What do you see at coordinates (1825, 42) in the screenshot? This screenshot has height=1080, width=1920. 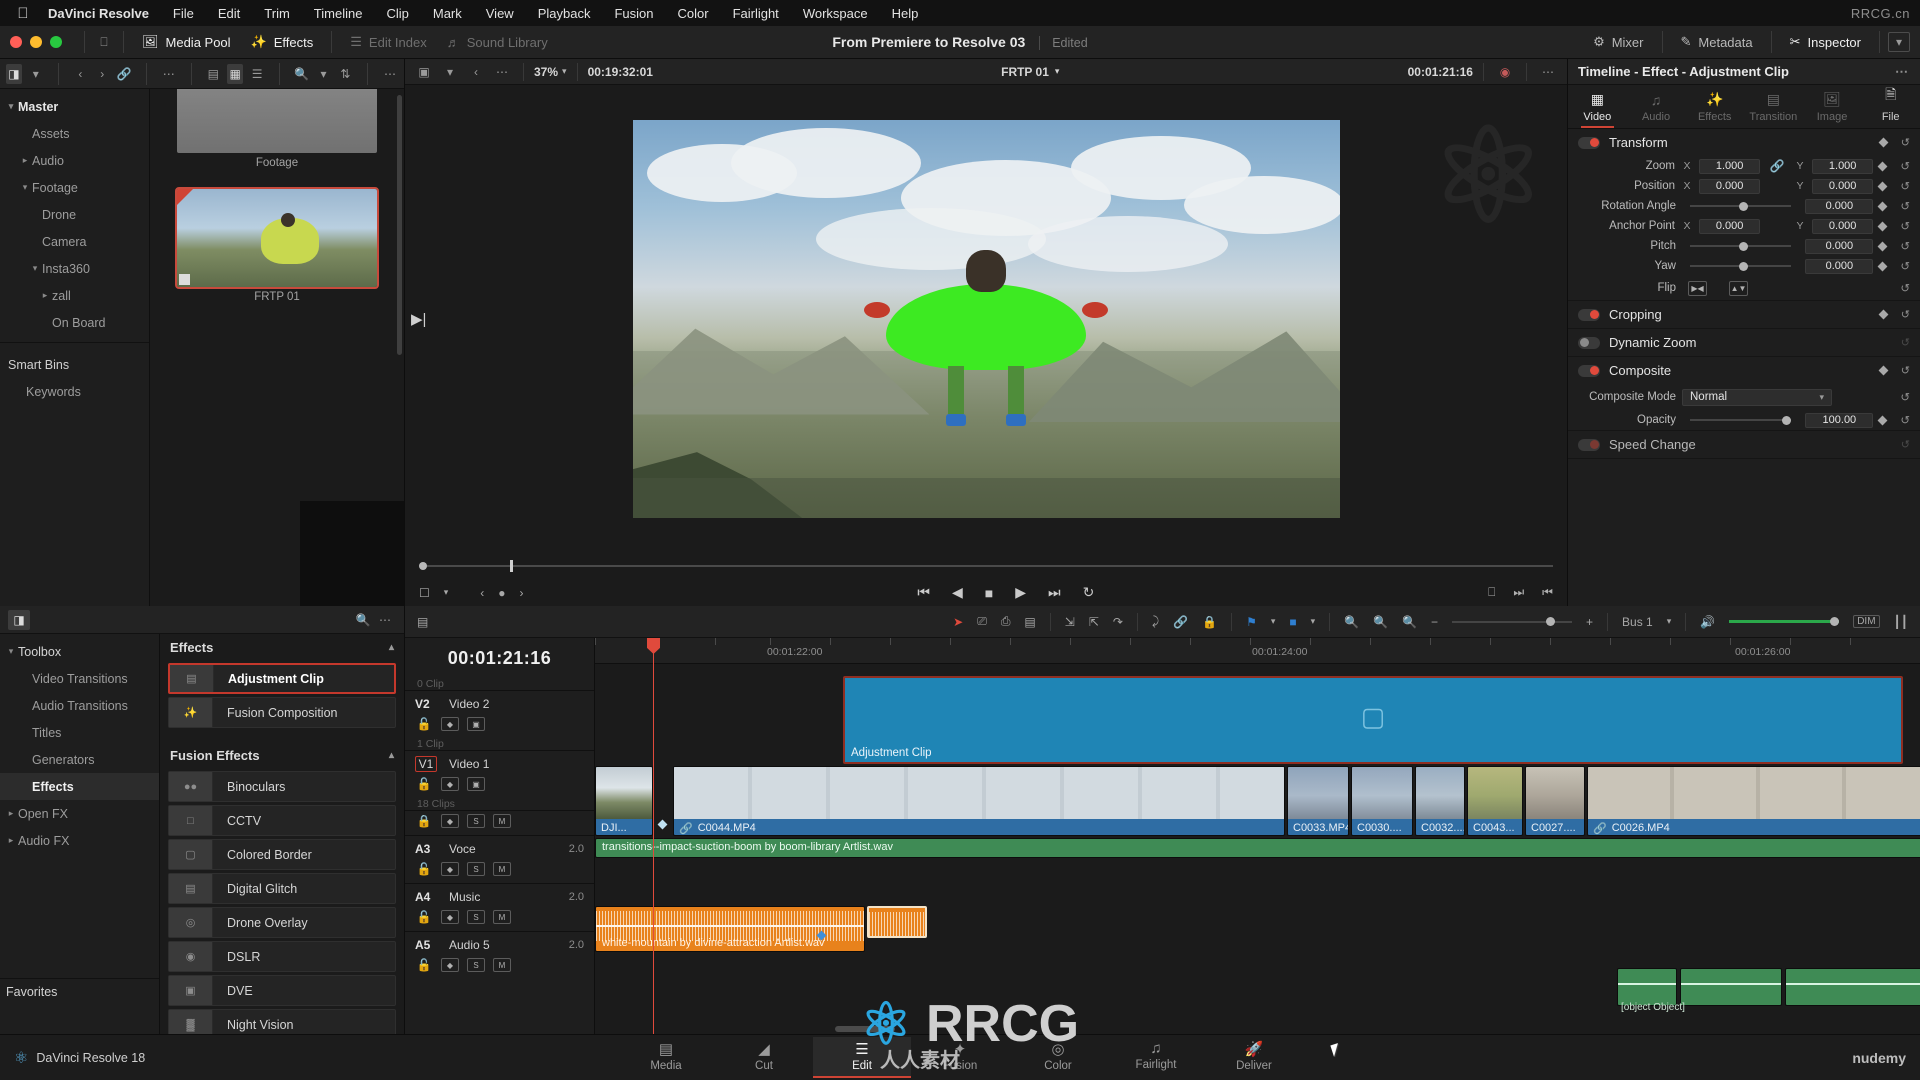 I see `inspector-button: ✂ Inspector` at bounding box center [1825, 42].